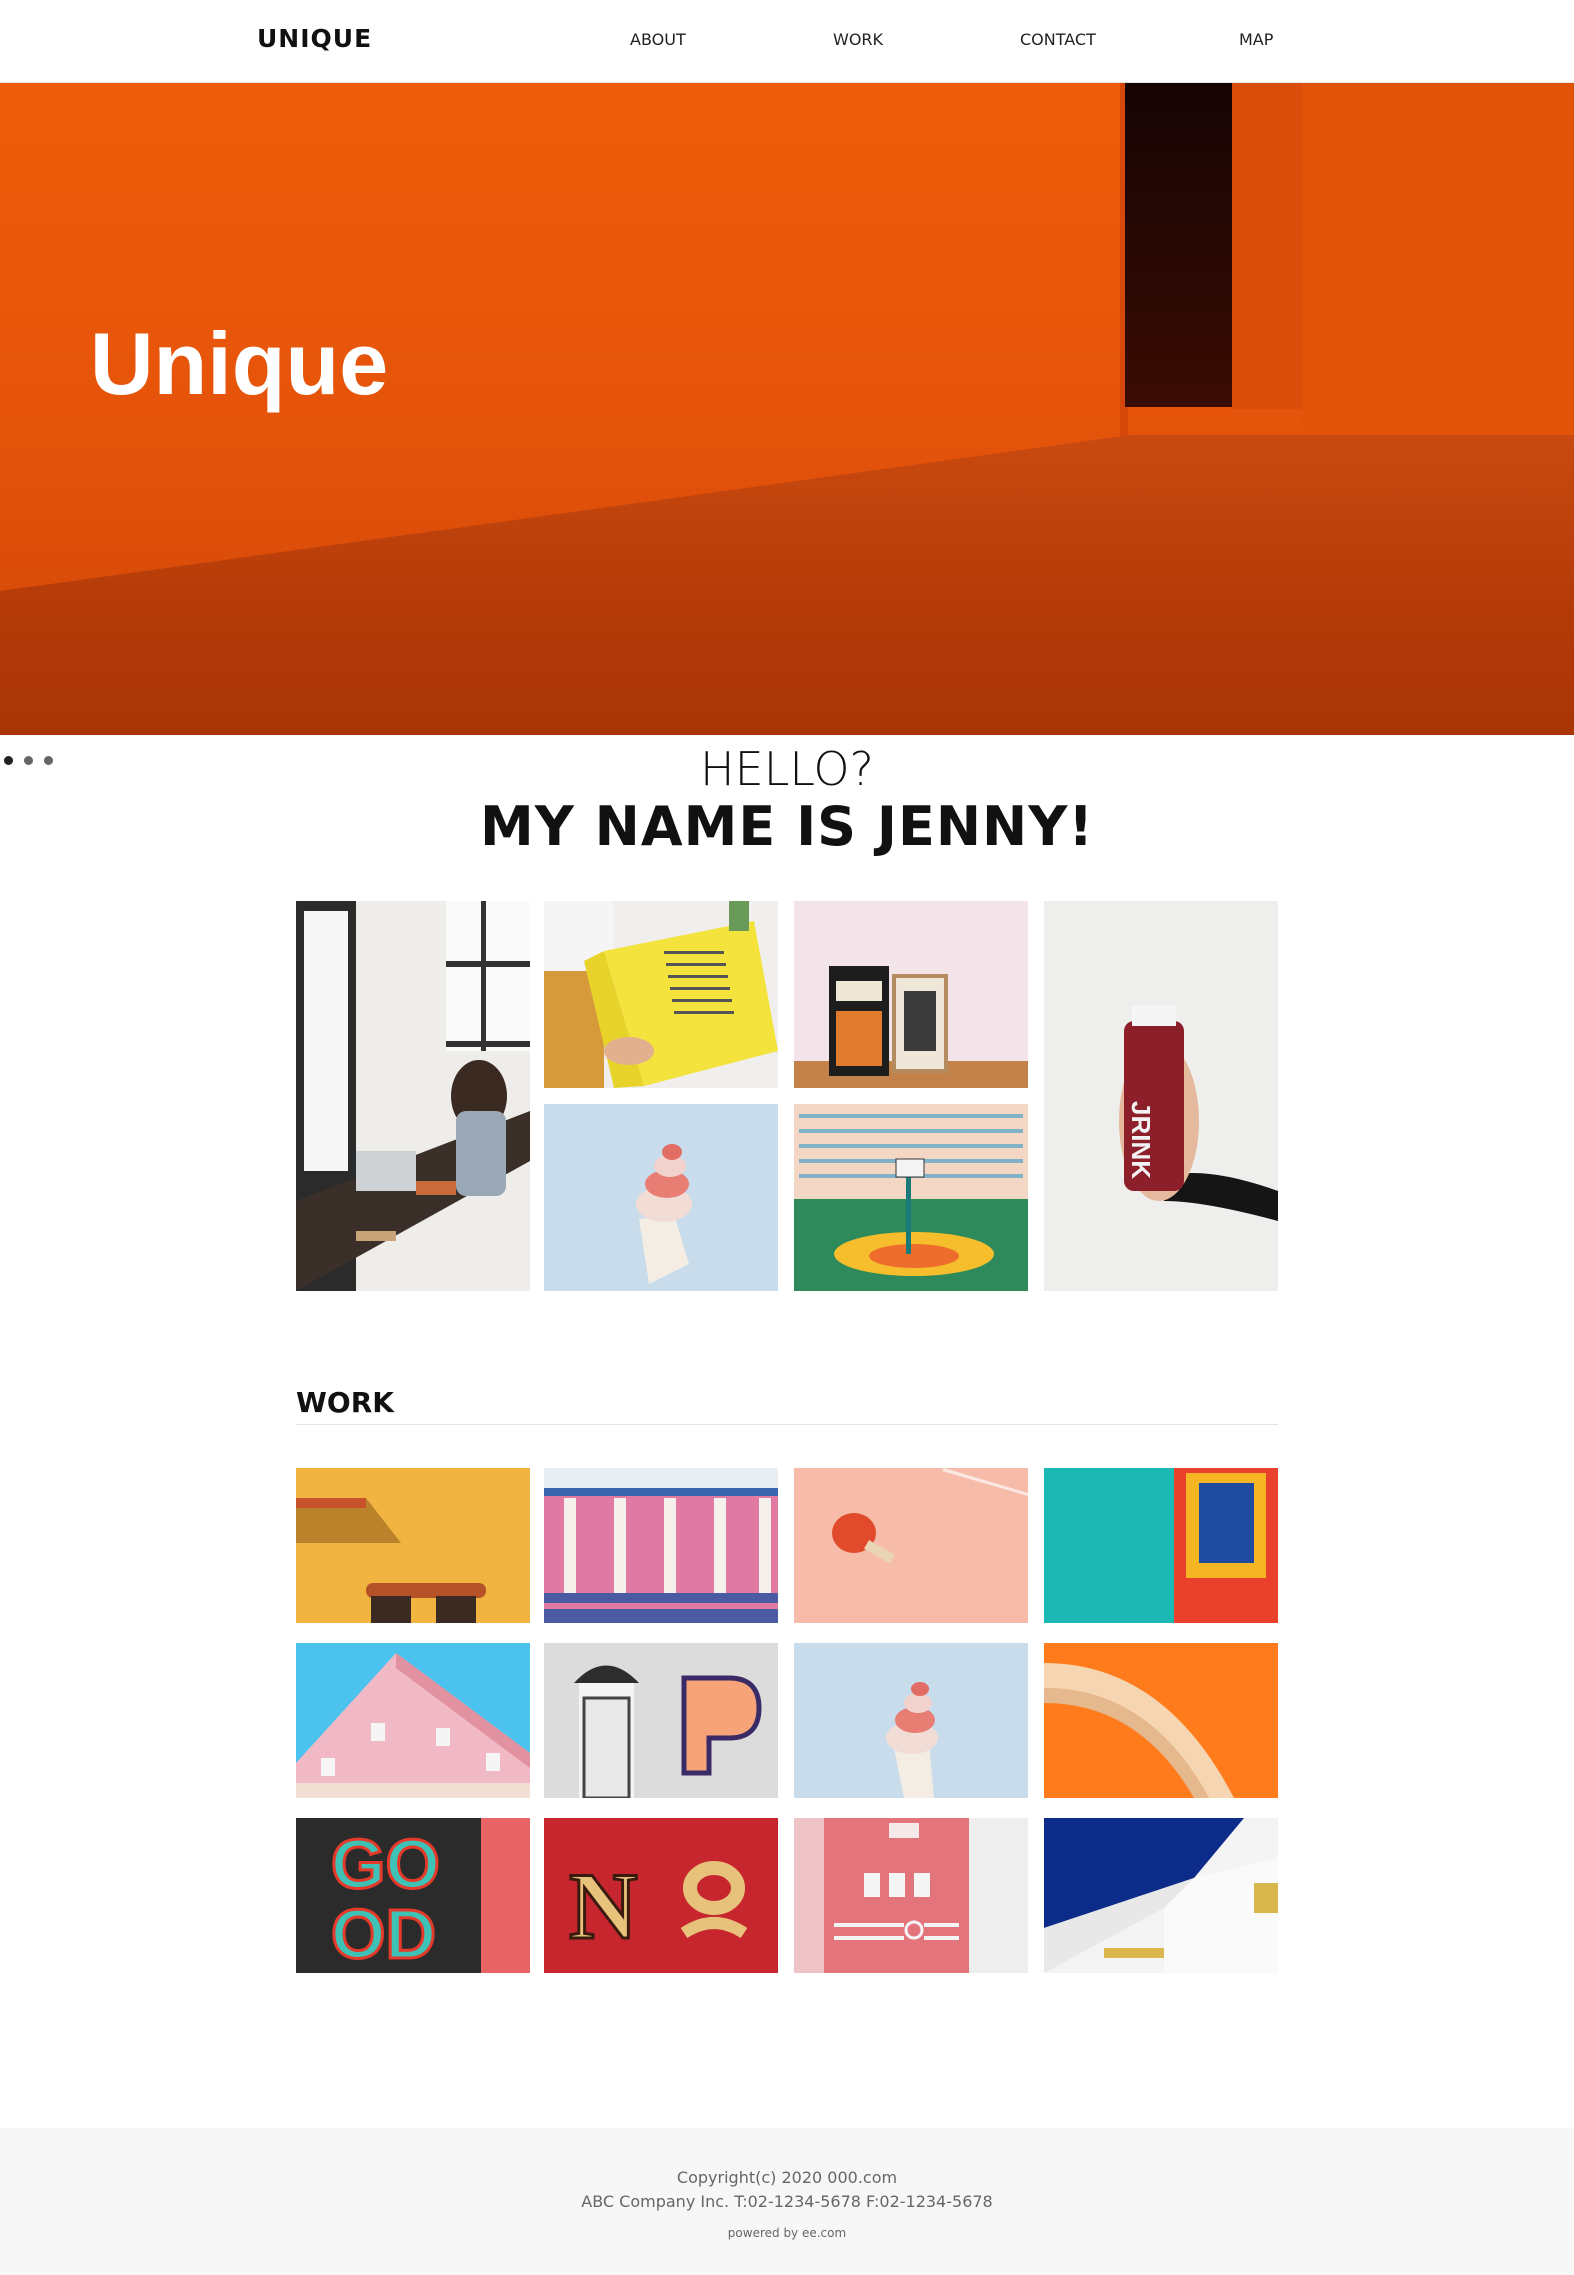  What do you see at coordinates (787, 1424) in the screenshot?
I see `work-divider` at bounding box center [787, 1424].